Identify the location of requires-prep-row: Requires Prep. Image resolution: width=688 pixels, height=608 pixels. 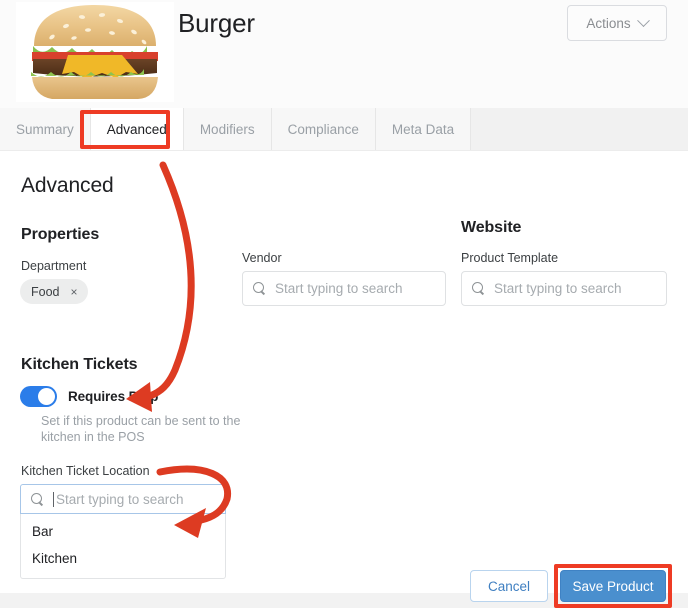
(89, 396).